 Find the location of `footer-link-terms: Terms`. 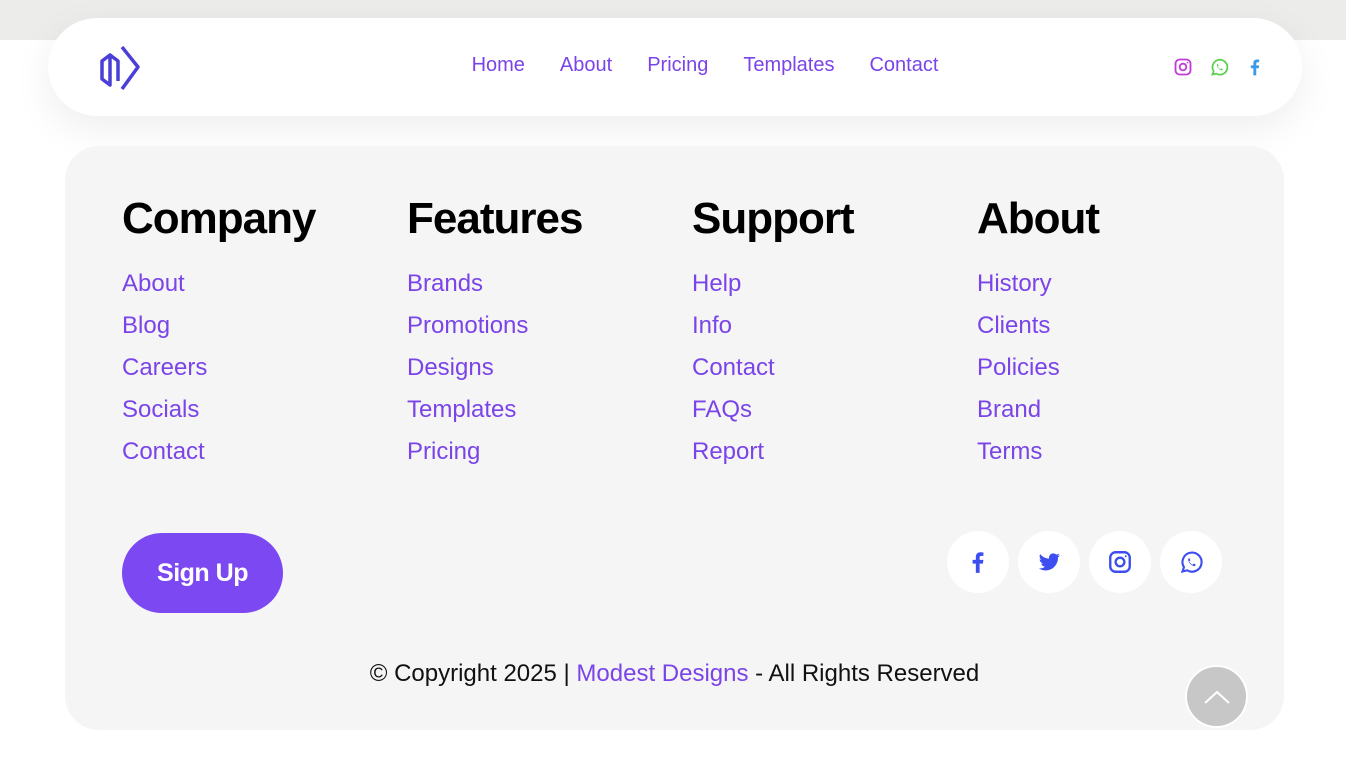

footer-link-terms: Terms is located at coordinates (1107, 452).